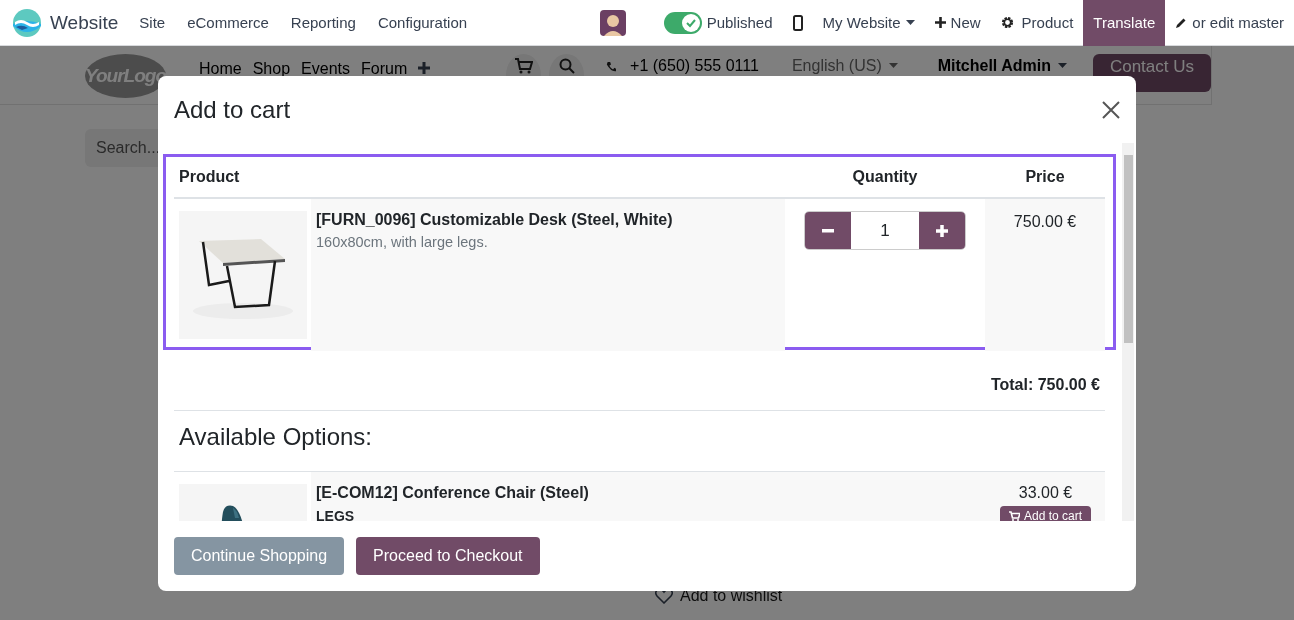 The image size is (1294, 620). Describe the element at coordinates (271, 69) in the screenshot. I see `nav-link: Shop` at that location.